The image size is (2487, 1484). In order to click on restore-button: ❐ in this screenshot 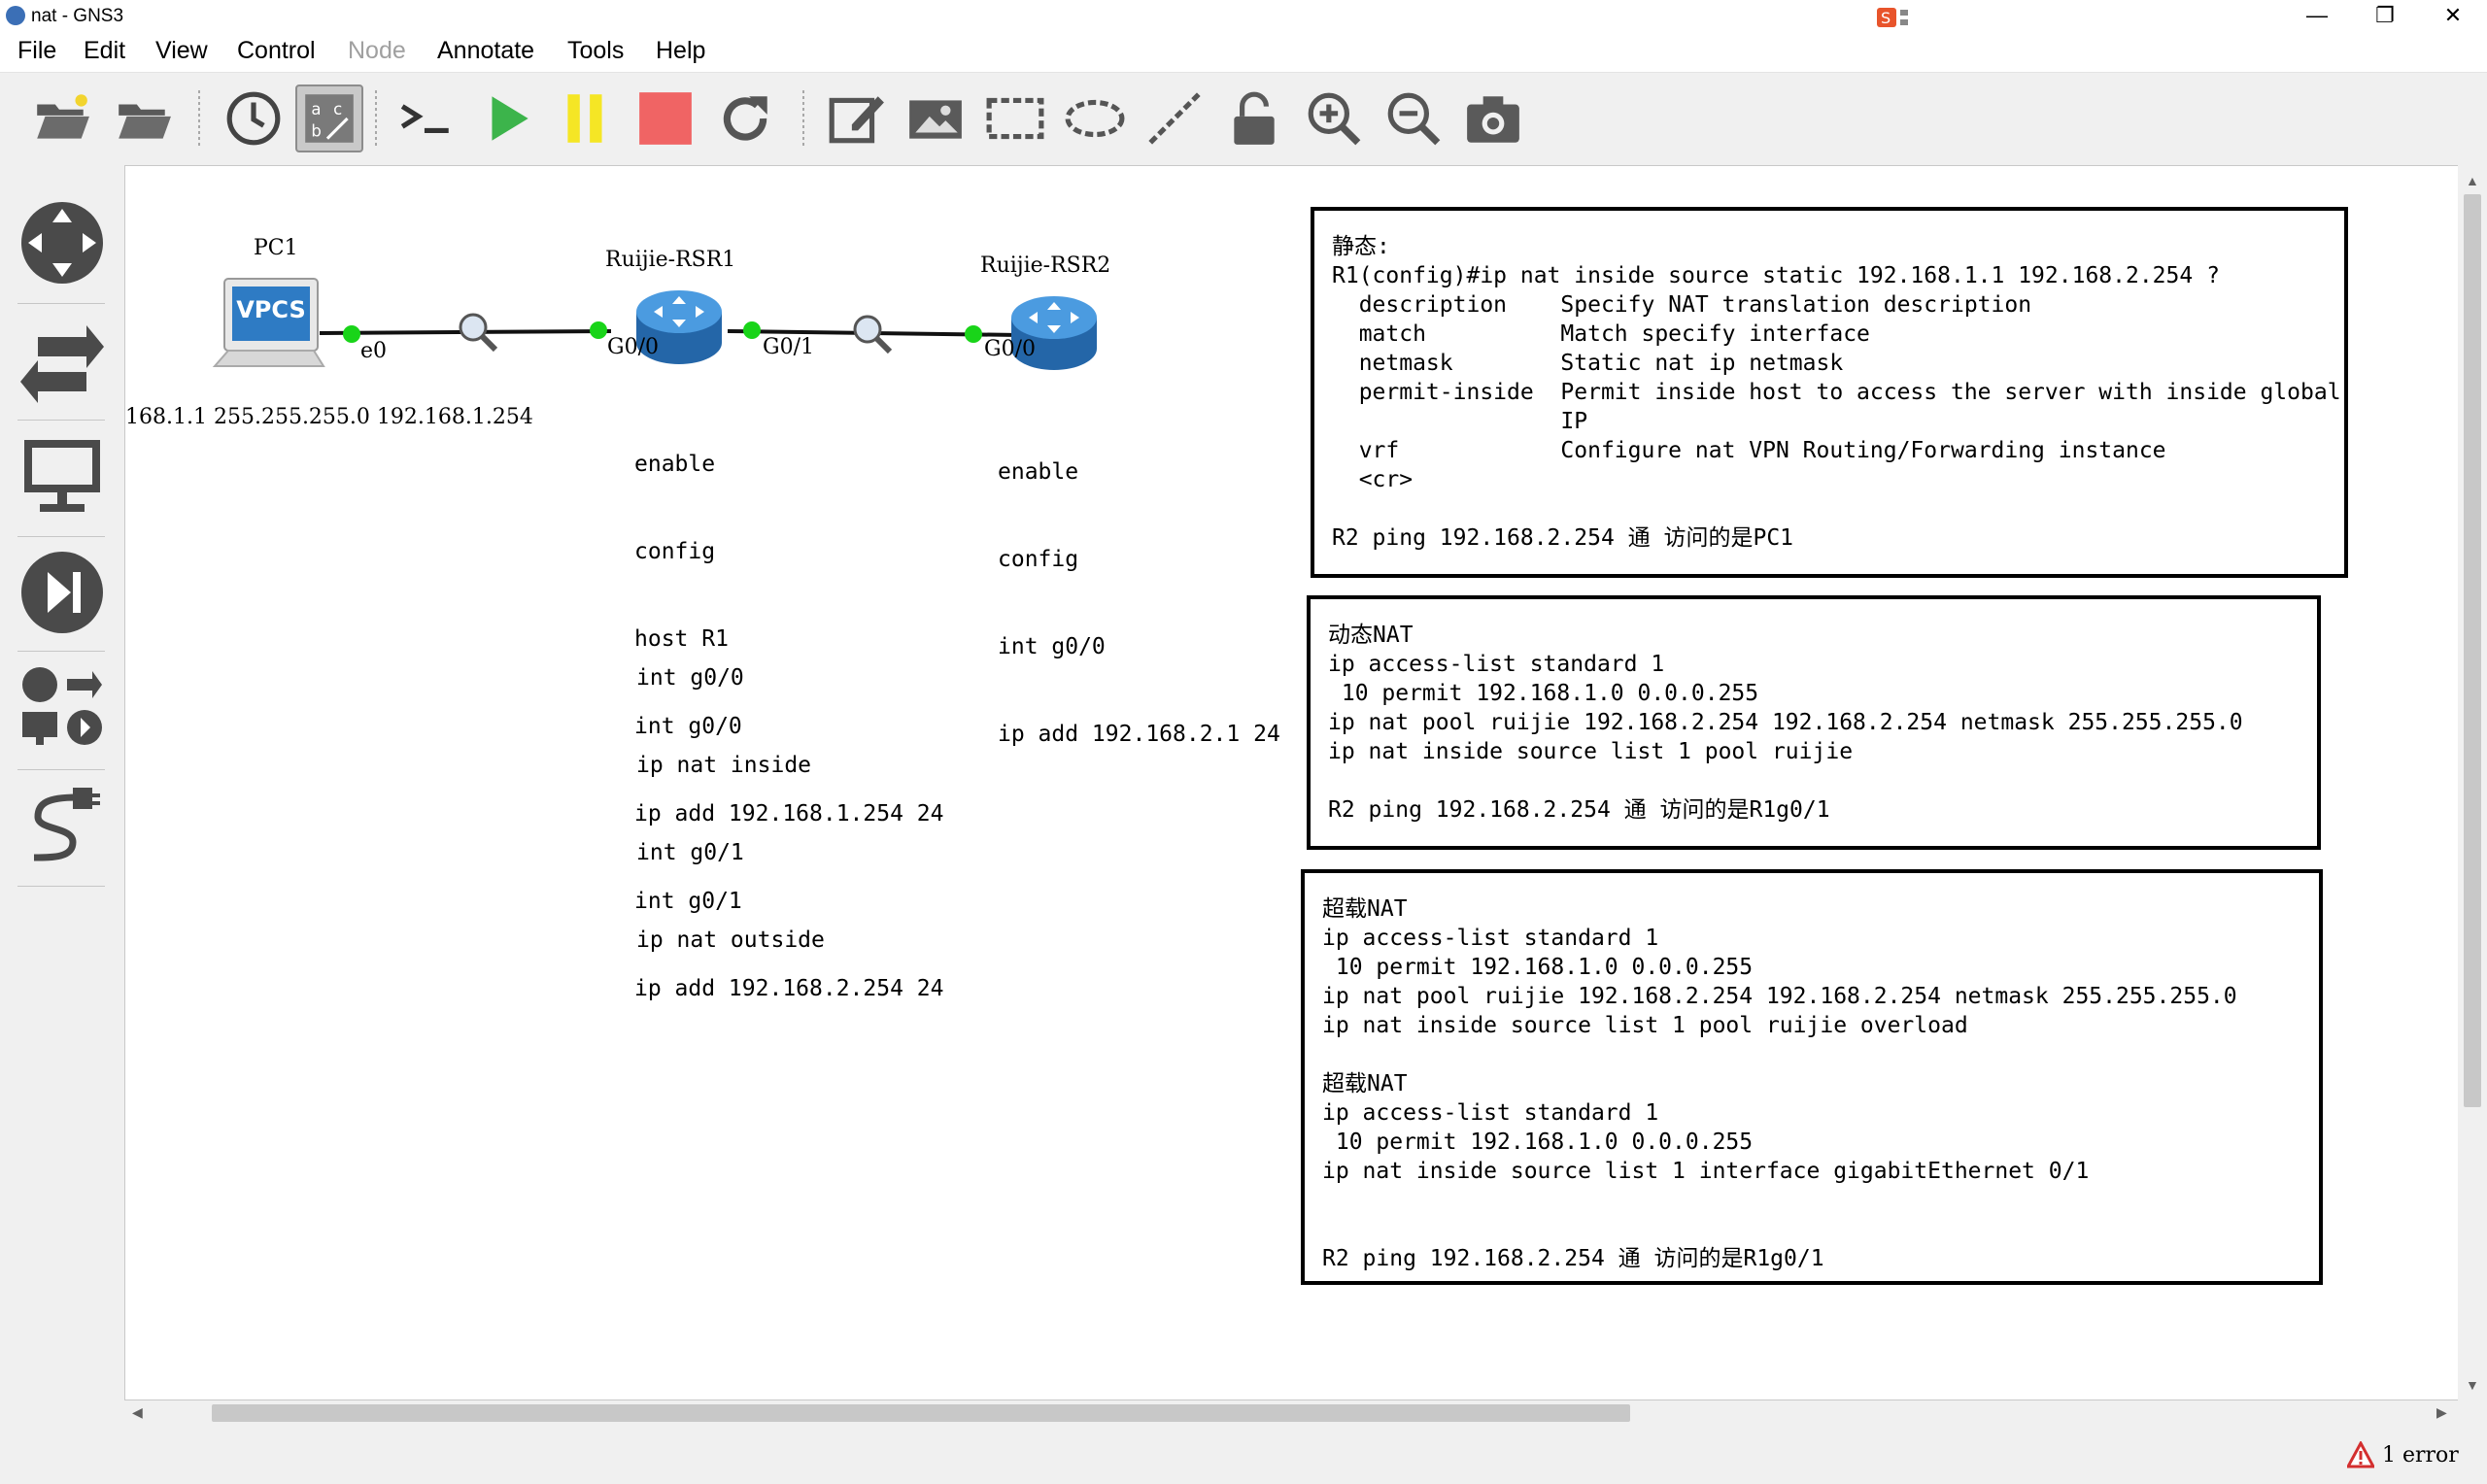, I will do `click(2385, 16)`.